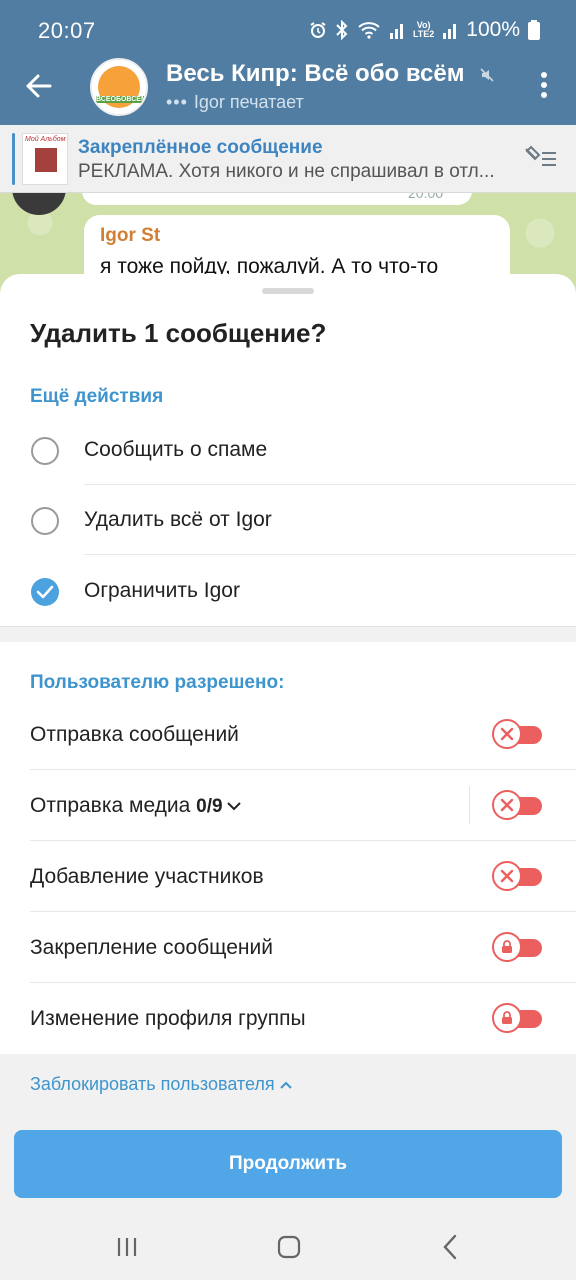  I want to click on sheet-footer: Продолжить, so click(288, 1165).